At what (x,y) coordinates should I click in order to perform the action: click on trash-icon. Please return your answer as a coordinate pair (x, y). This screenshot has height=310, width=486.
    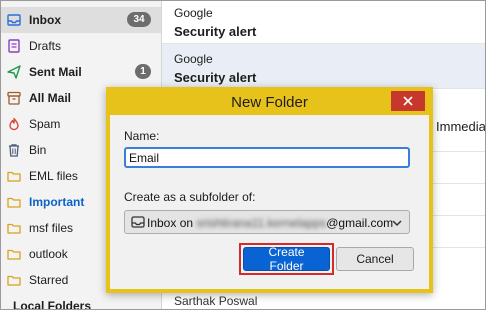
    Looking at the image, I should click on (14, 150).